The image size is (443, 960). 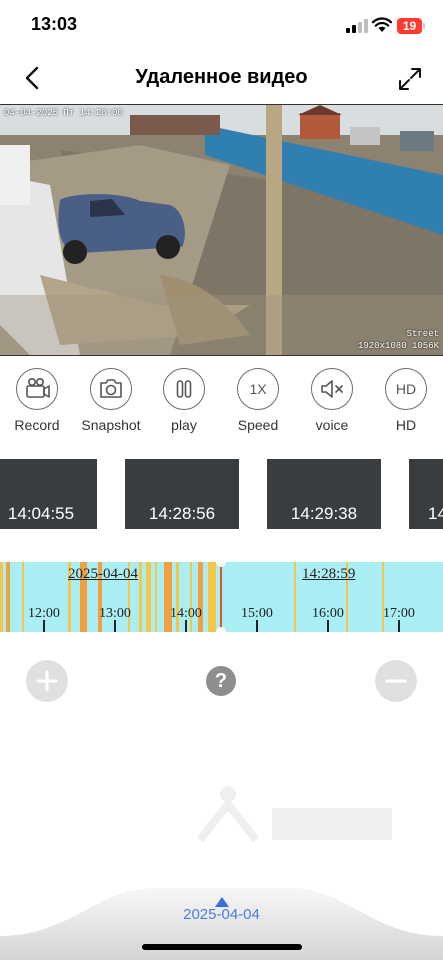 I want to click on voice-label: voice, so click(x=332, y=425).